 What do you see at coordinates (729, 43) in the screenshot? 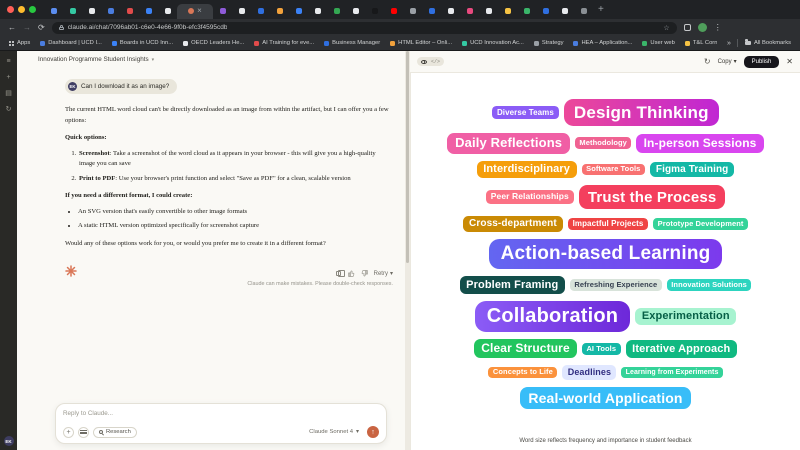
I see `bookmarks-overflow-icon: »` at bounding box center [729, 43].